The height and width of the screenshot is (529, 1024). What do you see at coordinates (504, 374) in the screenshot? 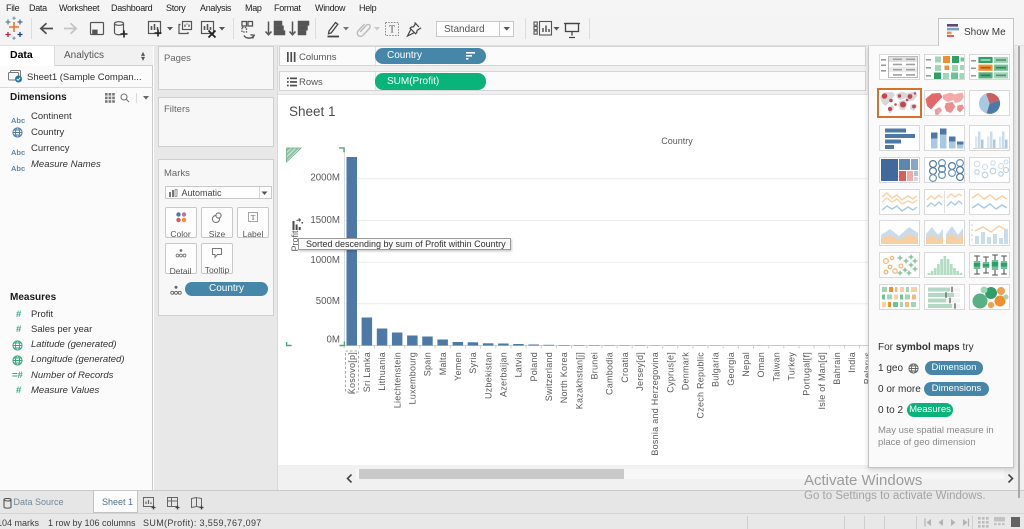
I see `svg-text: Azerbaijan` at bounding box center [504, 374].